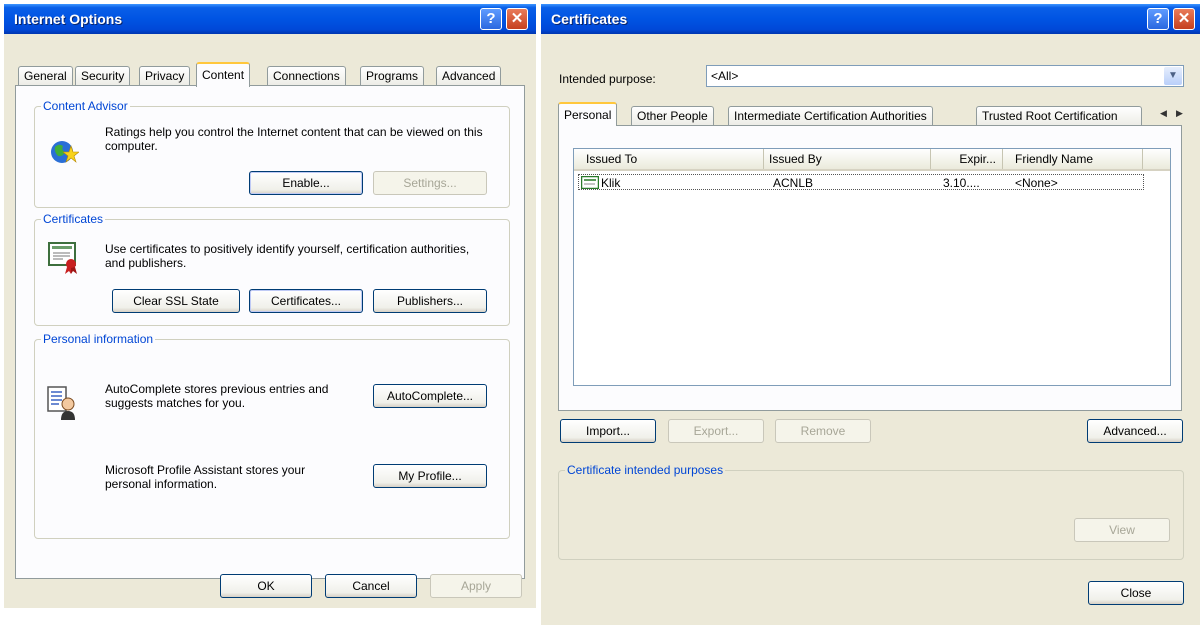  I want to click on chevron-down-icon: ▼, so click(1173, 76).